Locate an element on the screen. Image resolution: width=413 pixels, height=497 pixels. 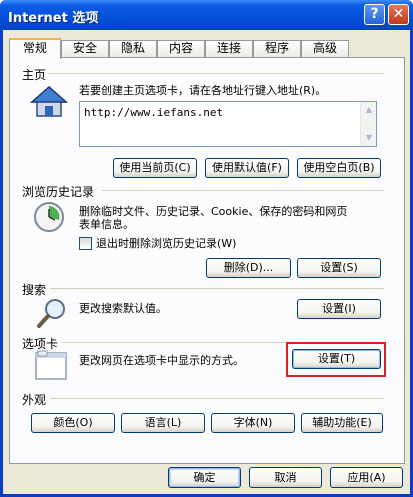
tab-advanced: 高级 is located at coordinates (325, 48).